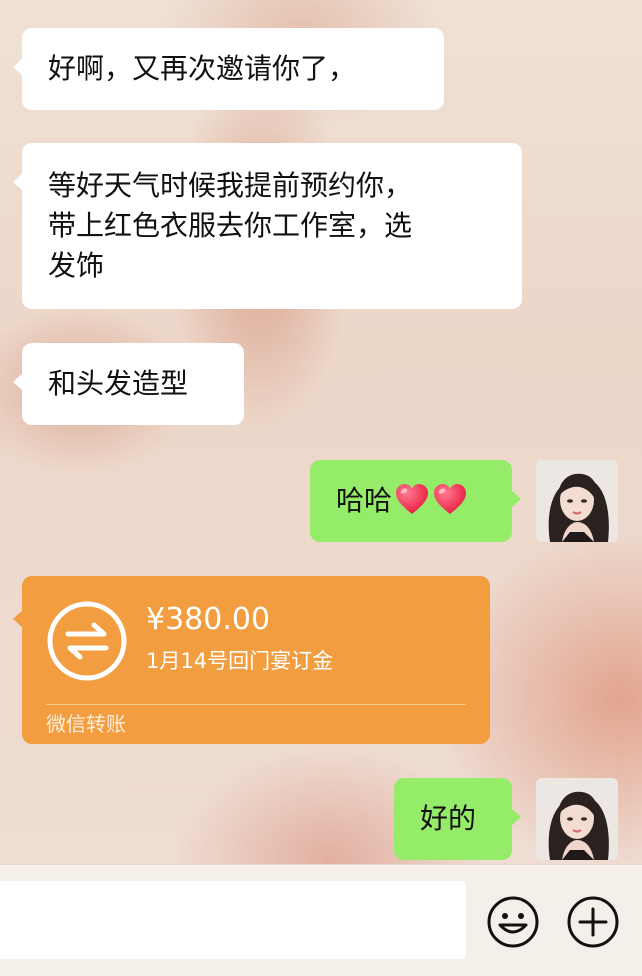 The image size is (642, 976). Describe the element at coordinates (230, 225) in the screenshot. I see `message-text: 等好天气时候我提前预约你， 带上红色衣服去你工作室，选 发饰` at that location.